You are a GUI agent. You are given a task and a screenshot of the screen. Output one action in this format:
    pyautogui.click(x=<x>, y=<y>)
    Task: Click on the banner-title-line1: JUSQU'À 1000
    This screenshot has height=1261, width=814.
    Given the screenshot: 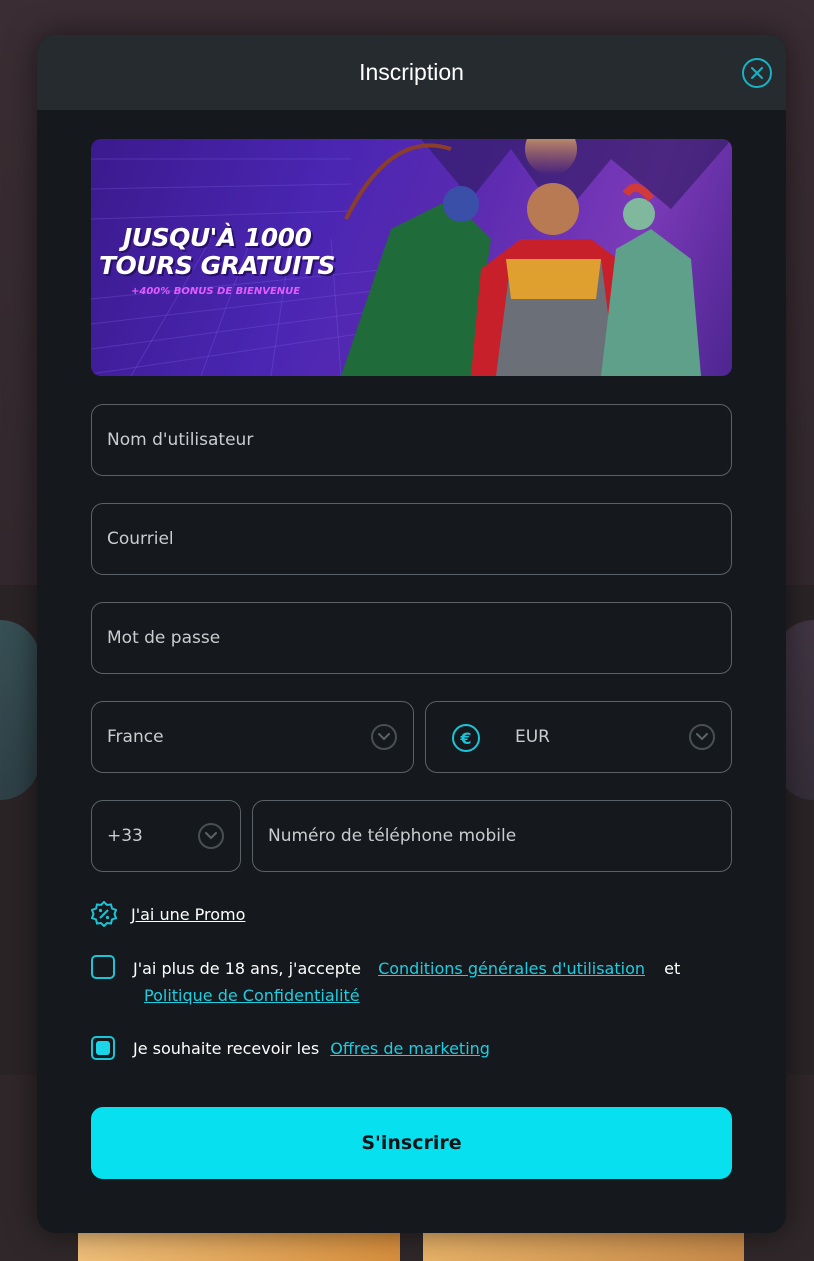 What is the action you would take?
    pyautogui.click(x=217, y=237)
    